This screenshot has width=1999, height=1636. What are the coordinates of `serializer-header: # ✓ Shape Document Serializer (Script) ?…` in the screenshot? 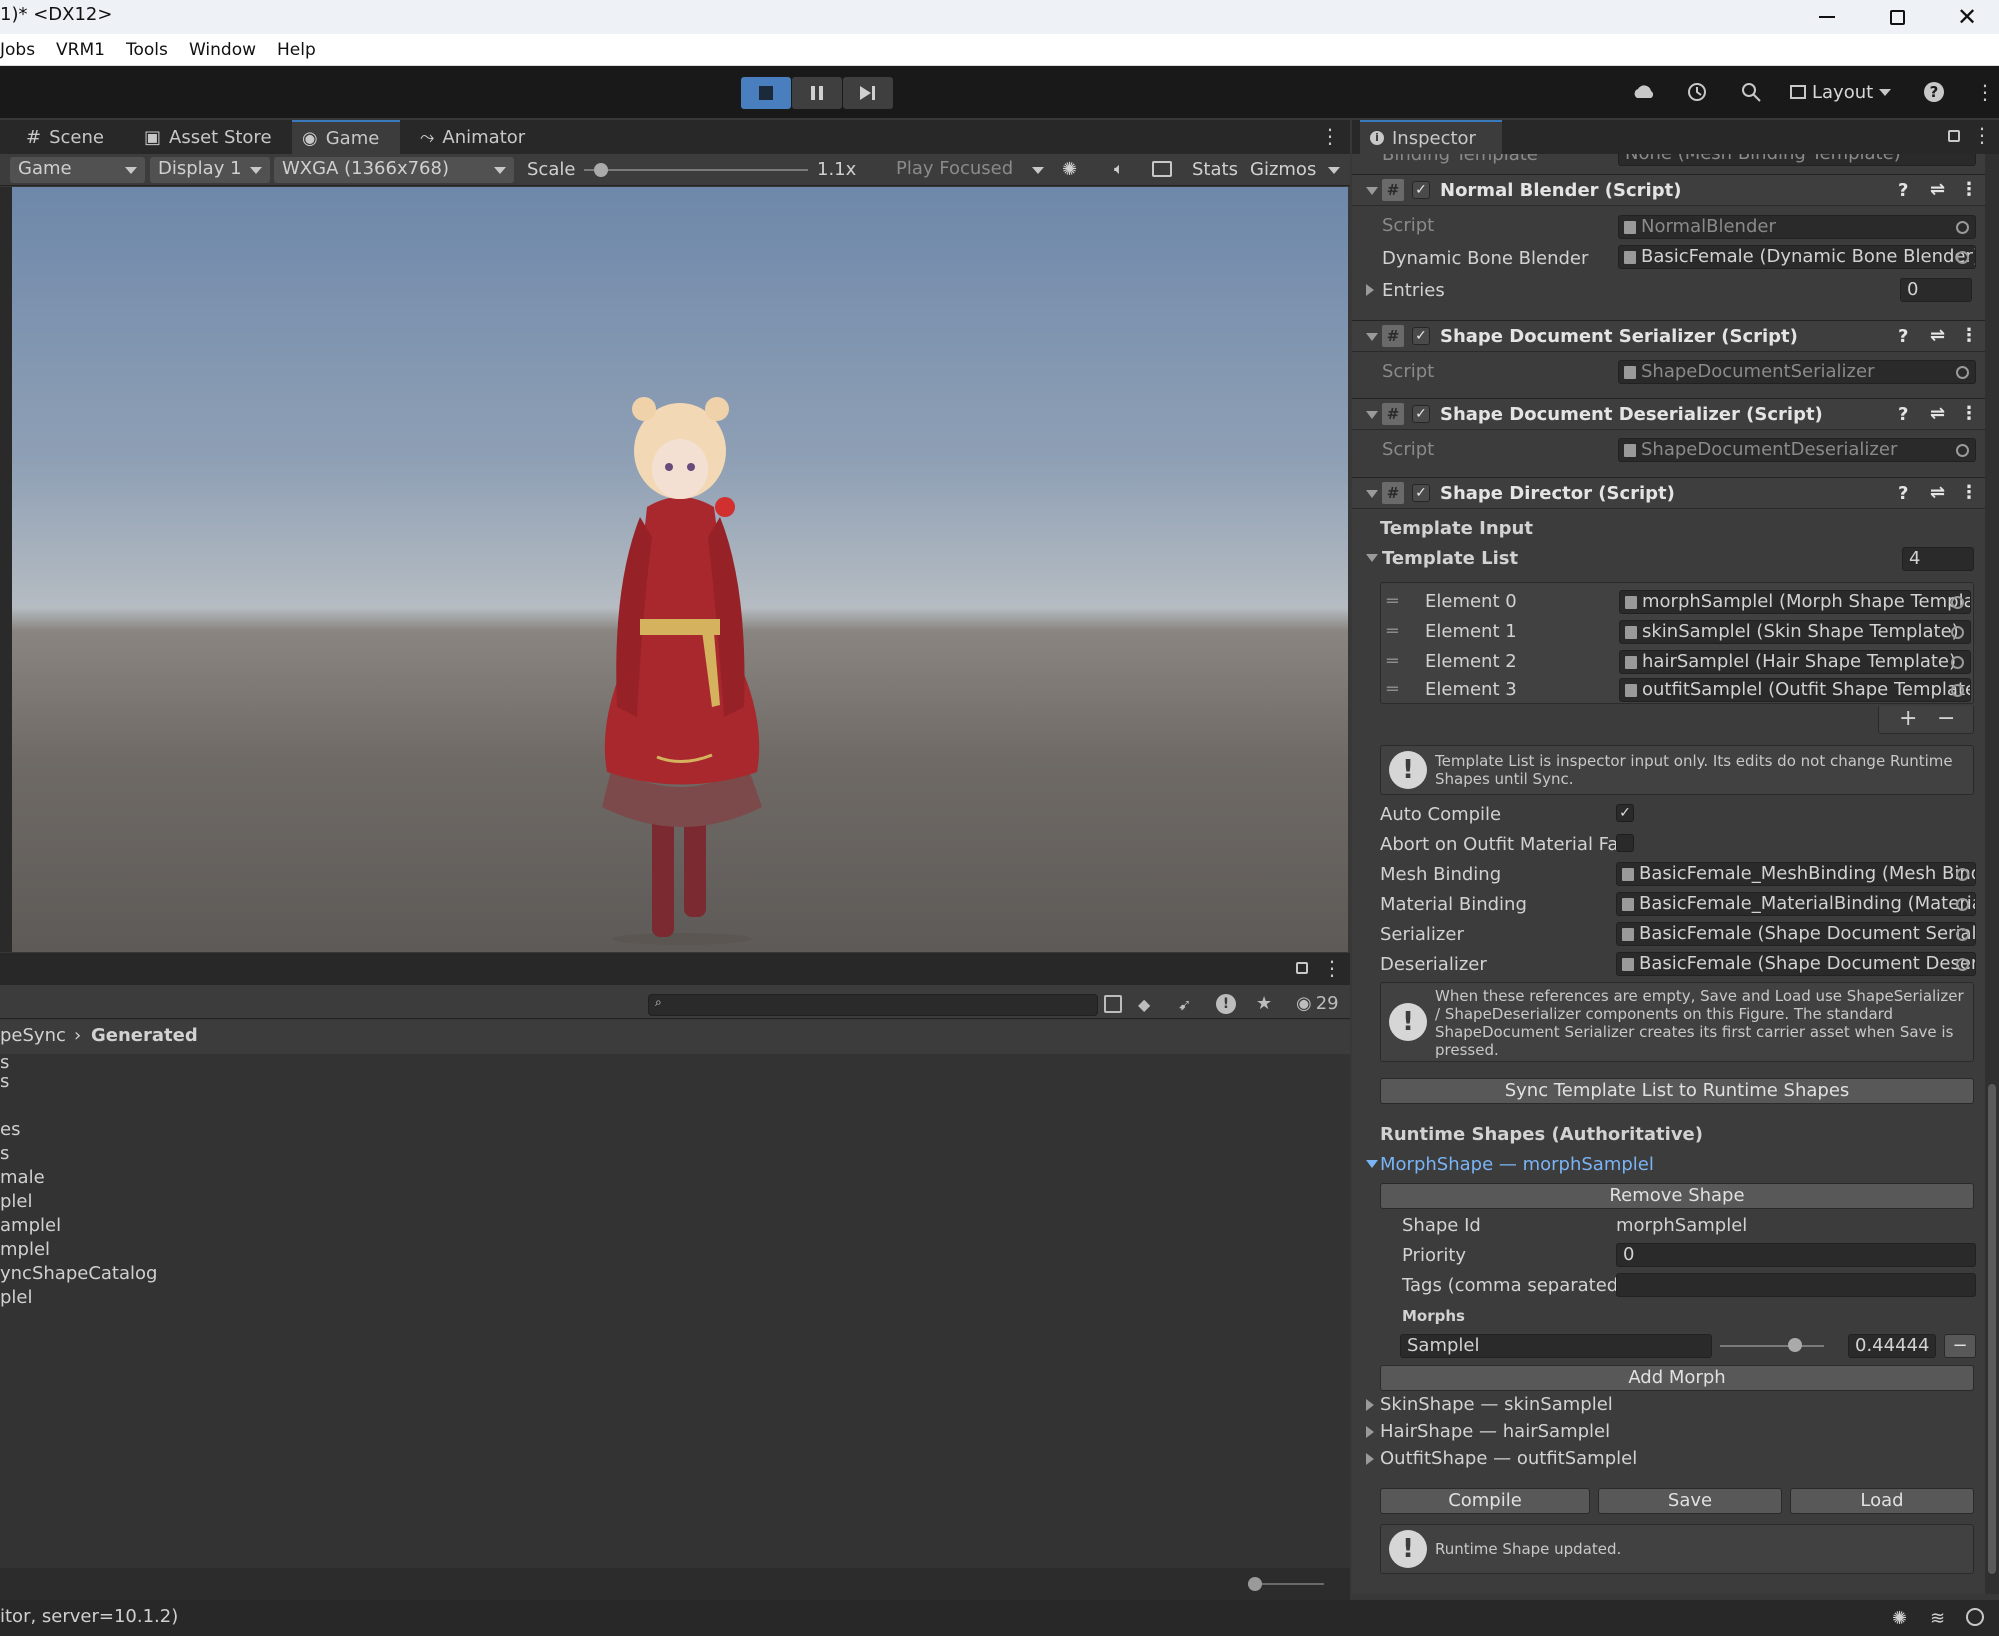 It's located at (1668, 336).